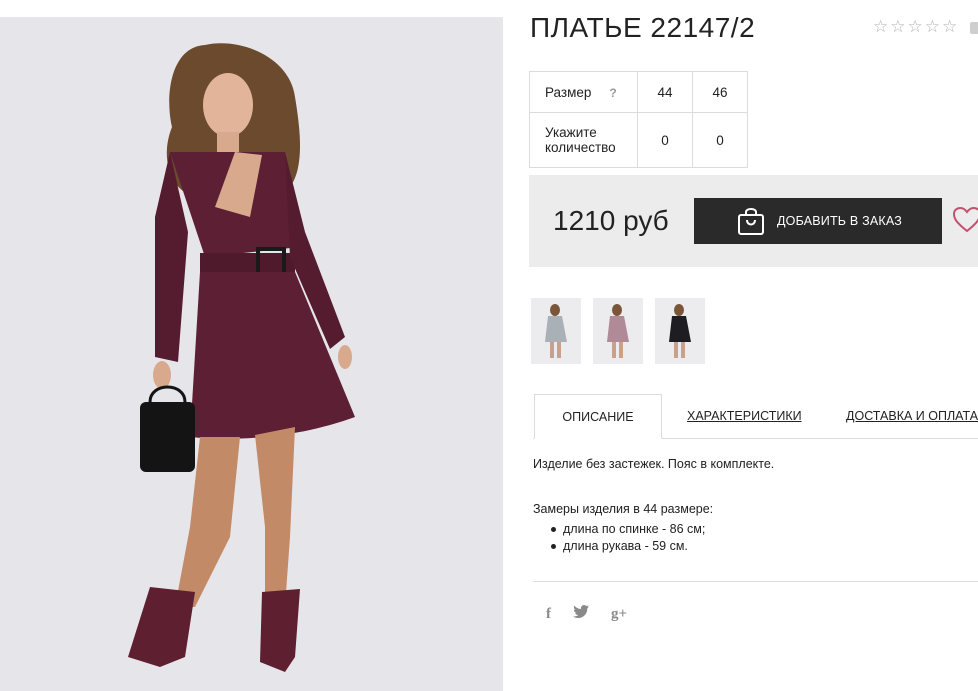 This screenshot has height=691, width=978. Describe the element at coordinates (665, 92) in the screenshot. I see `size-option-44: 44` at that location.